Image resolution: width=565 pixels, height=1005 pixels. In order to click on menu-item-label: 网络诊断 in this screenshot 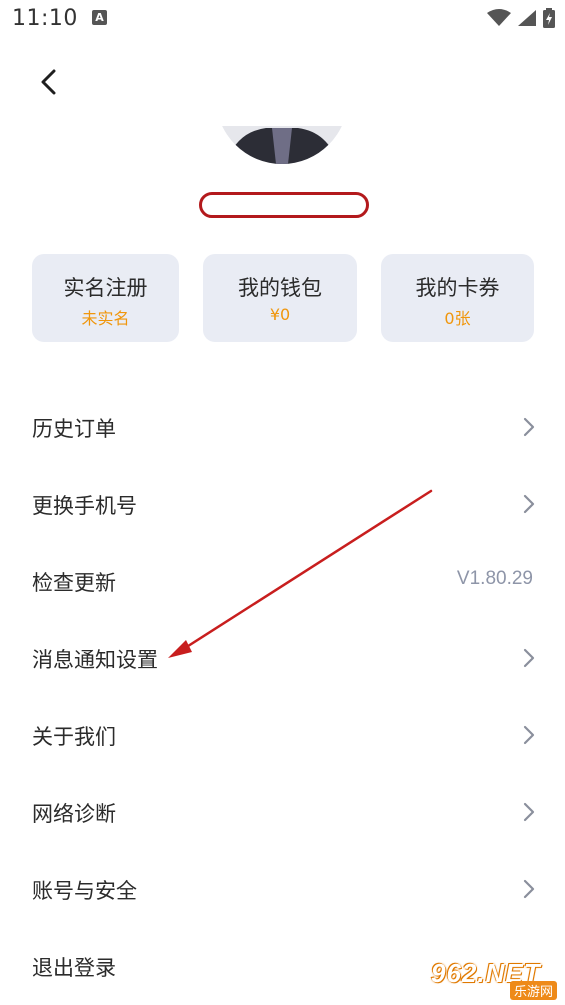, I will do `click(74, 814)`.